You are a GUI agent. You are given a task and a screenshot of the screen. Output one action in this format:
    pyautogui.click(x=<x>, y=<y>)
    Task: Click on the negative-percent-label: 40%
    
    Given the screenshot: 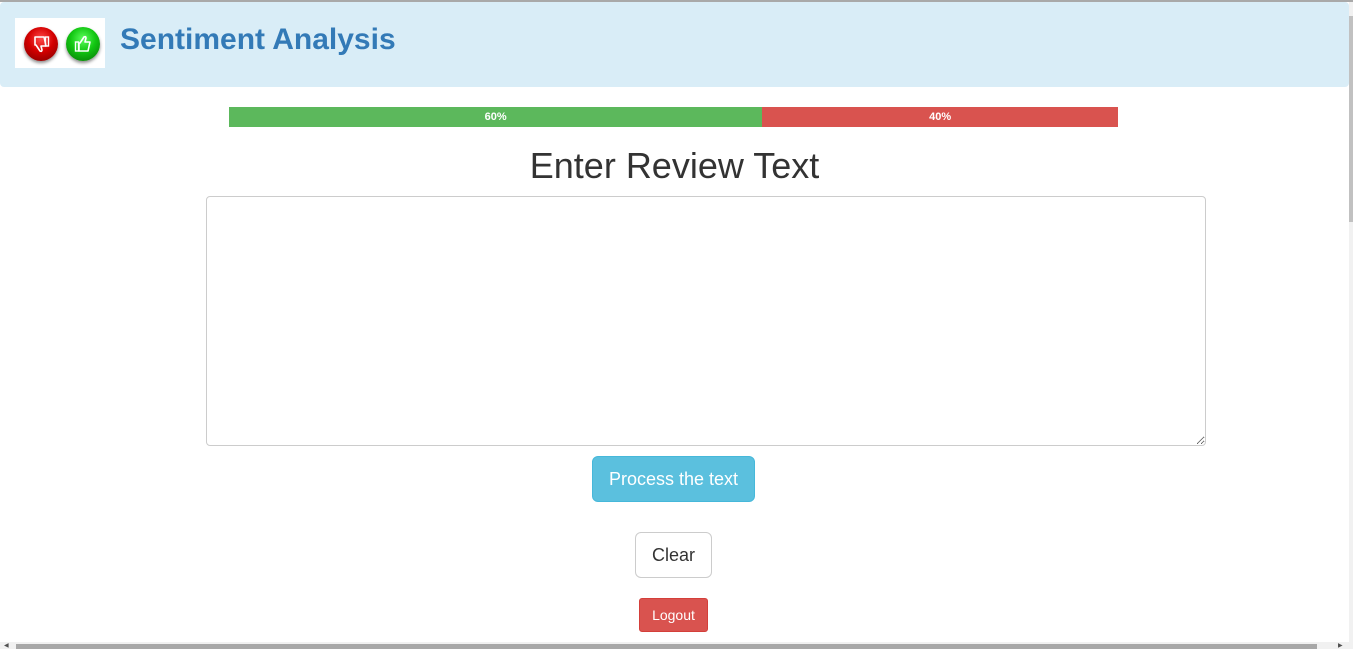 What is the action you would take?
    pyautogui.click(x=940, y=117)
    